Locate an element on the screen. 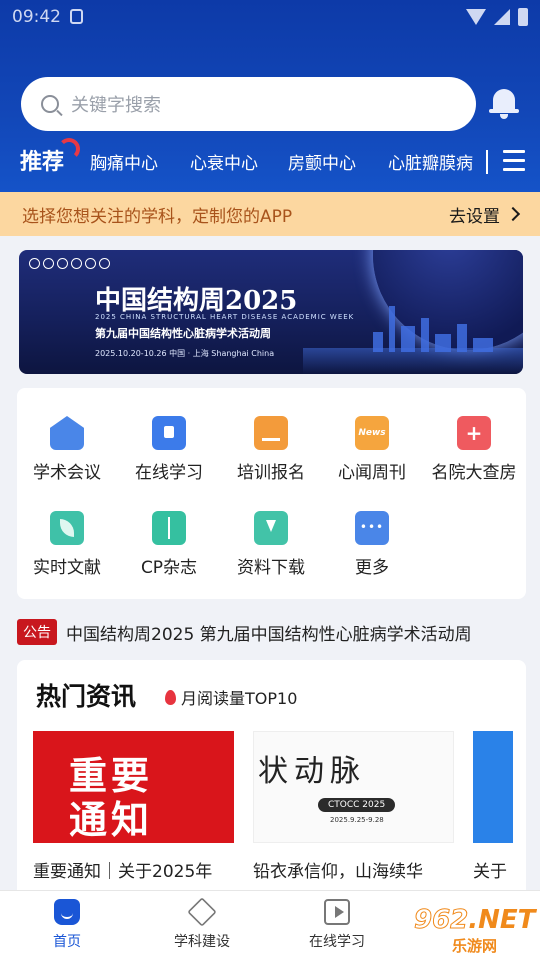 The image size is (540, 960). grid-item-online-learning: 在线学习 is located at coordinates (169, 449).